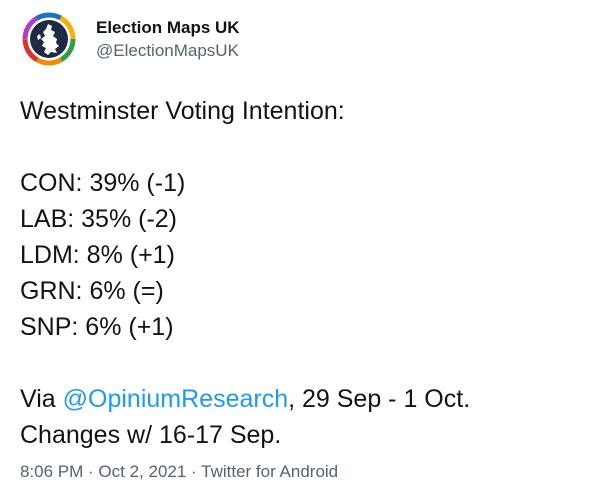  Describe the element at coordinates (97, 255) in the screenshot. I see `poll-line-ldm: LDM: 8% (+1)` at that location.